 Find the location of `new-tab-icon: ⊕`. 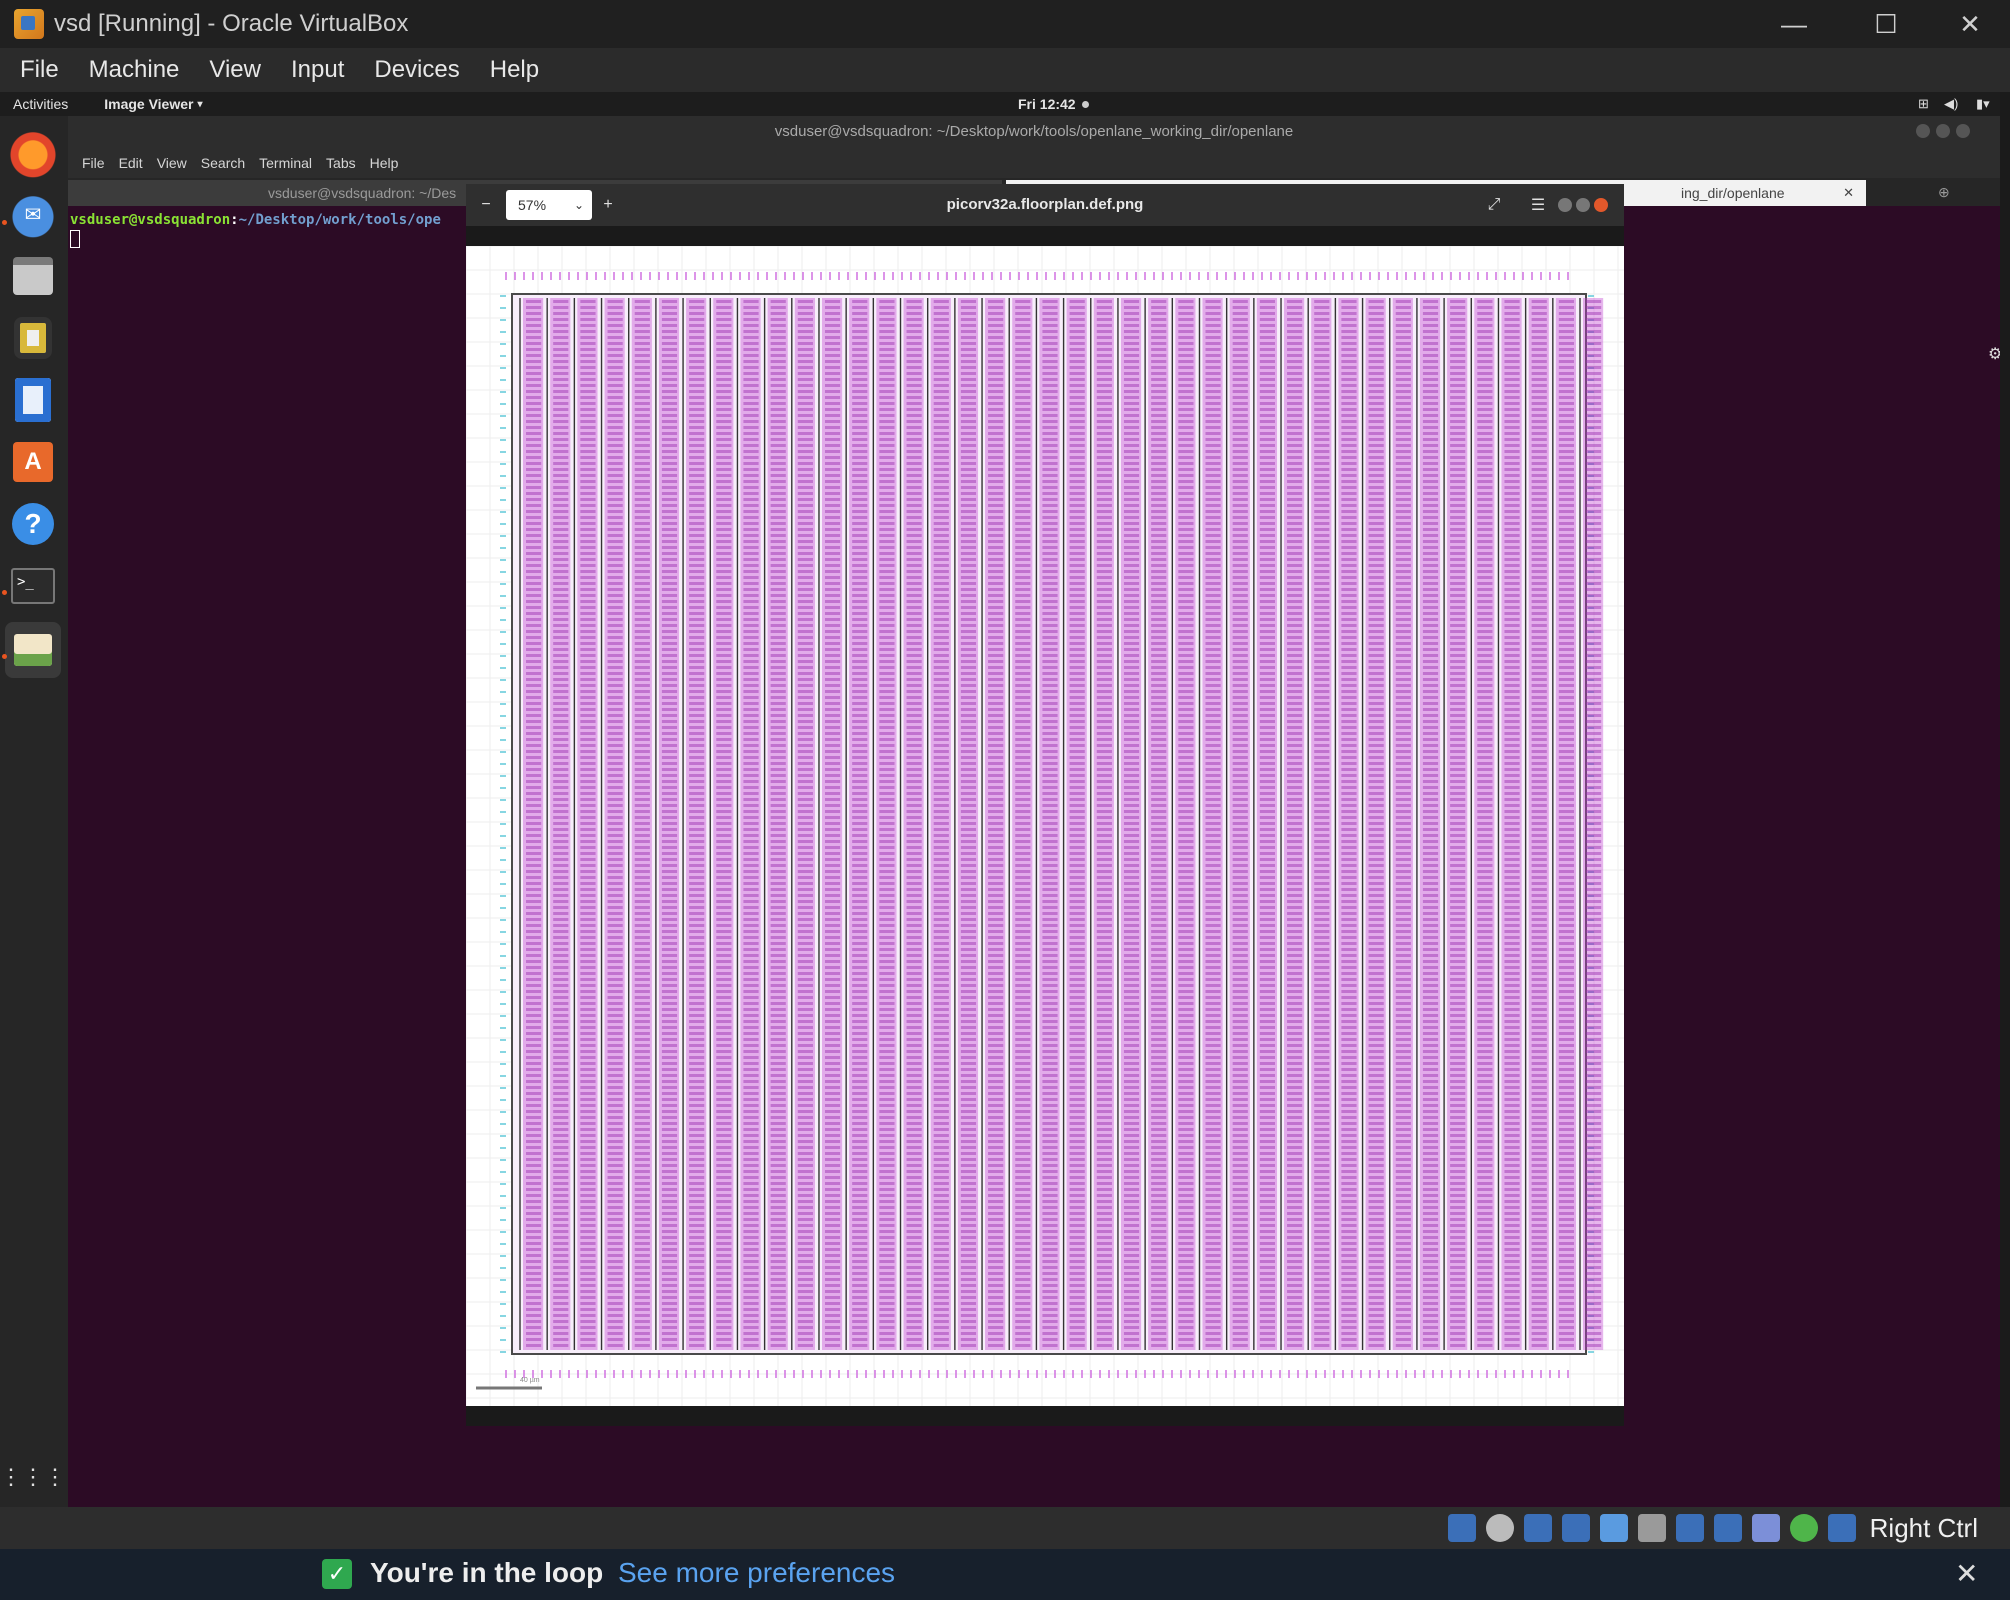

new-tab-icon: ⊕ is located at coordinates (1944, 192).